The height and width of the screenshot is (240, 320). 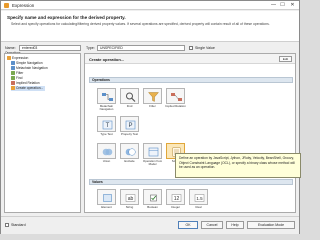 I want to click on operation-model-icon, so click(x=153, y=152).